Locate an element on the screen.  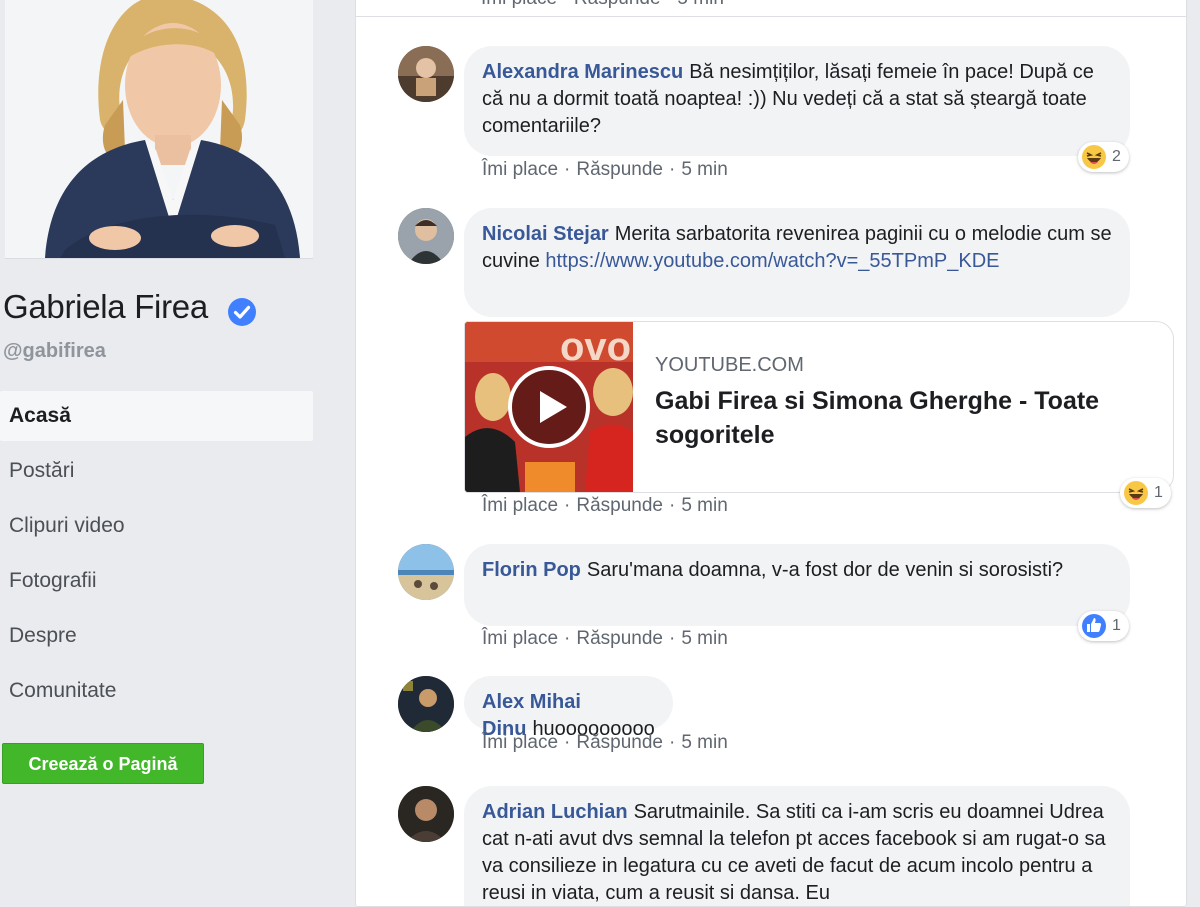
nav-item-about: Despre is located at coordinates (156, 638).